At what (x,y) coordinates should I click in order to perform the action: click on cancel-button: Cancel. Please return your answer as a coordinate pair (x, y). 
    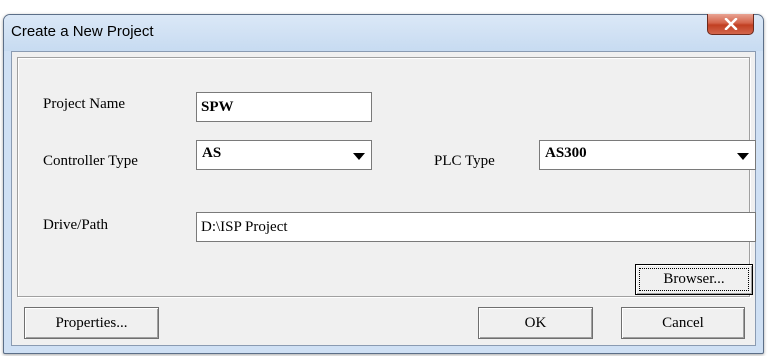
    Looking at the image, I should click on (683, 323).